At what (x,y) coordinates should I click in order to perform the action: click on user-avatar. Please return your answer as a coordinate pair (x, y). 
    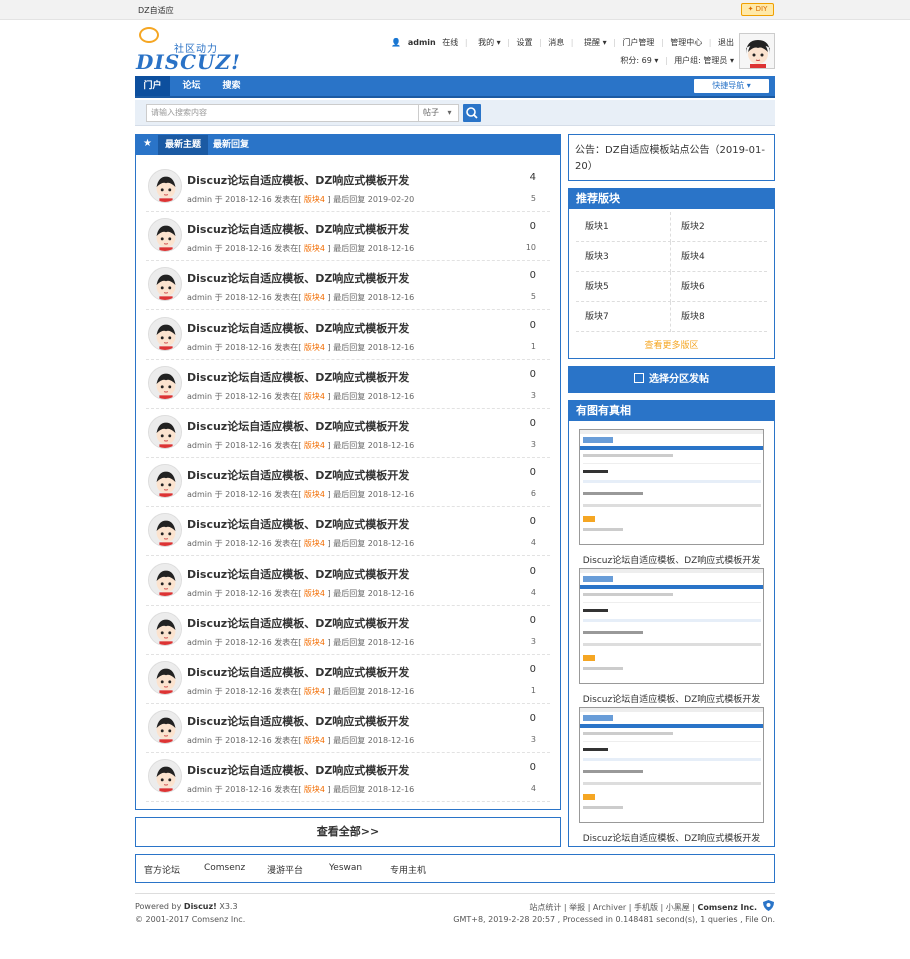
    Looking at the image, I should click on (757, 51).